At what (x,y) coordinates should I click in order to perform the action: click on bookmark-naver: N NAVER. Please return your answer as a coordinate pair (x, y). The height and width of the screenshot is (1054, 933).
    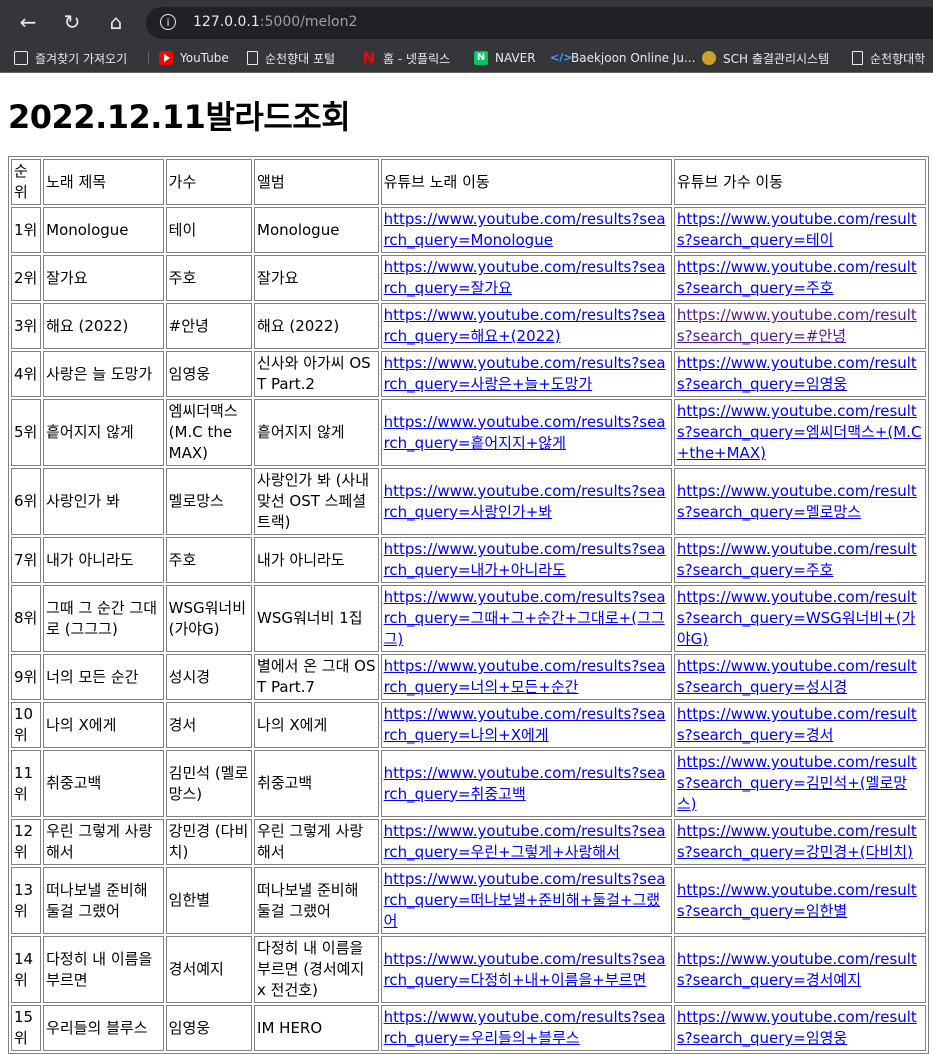
    Looking at the image, I should click on (505, 58).